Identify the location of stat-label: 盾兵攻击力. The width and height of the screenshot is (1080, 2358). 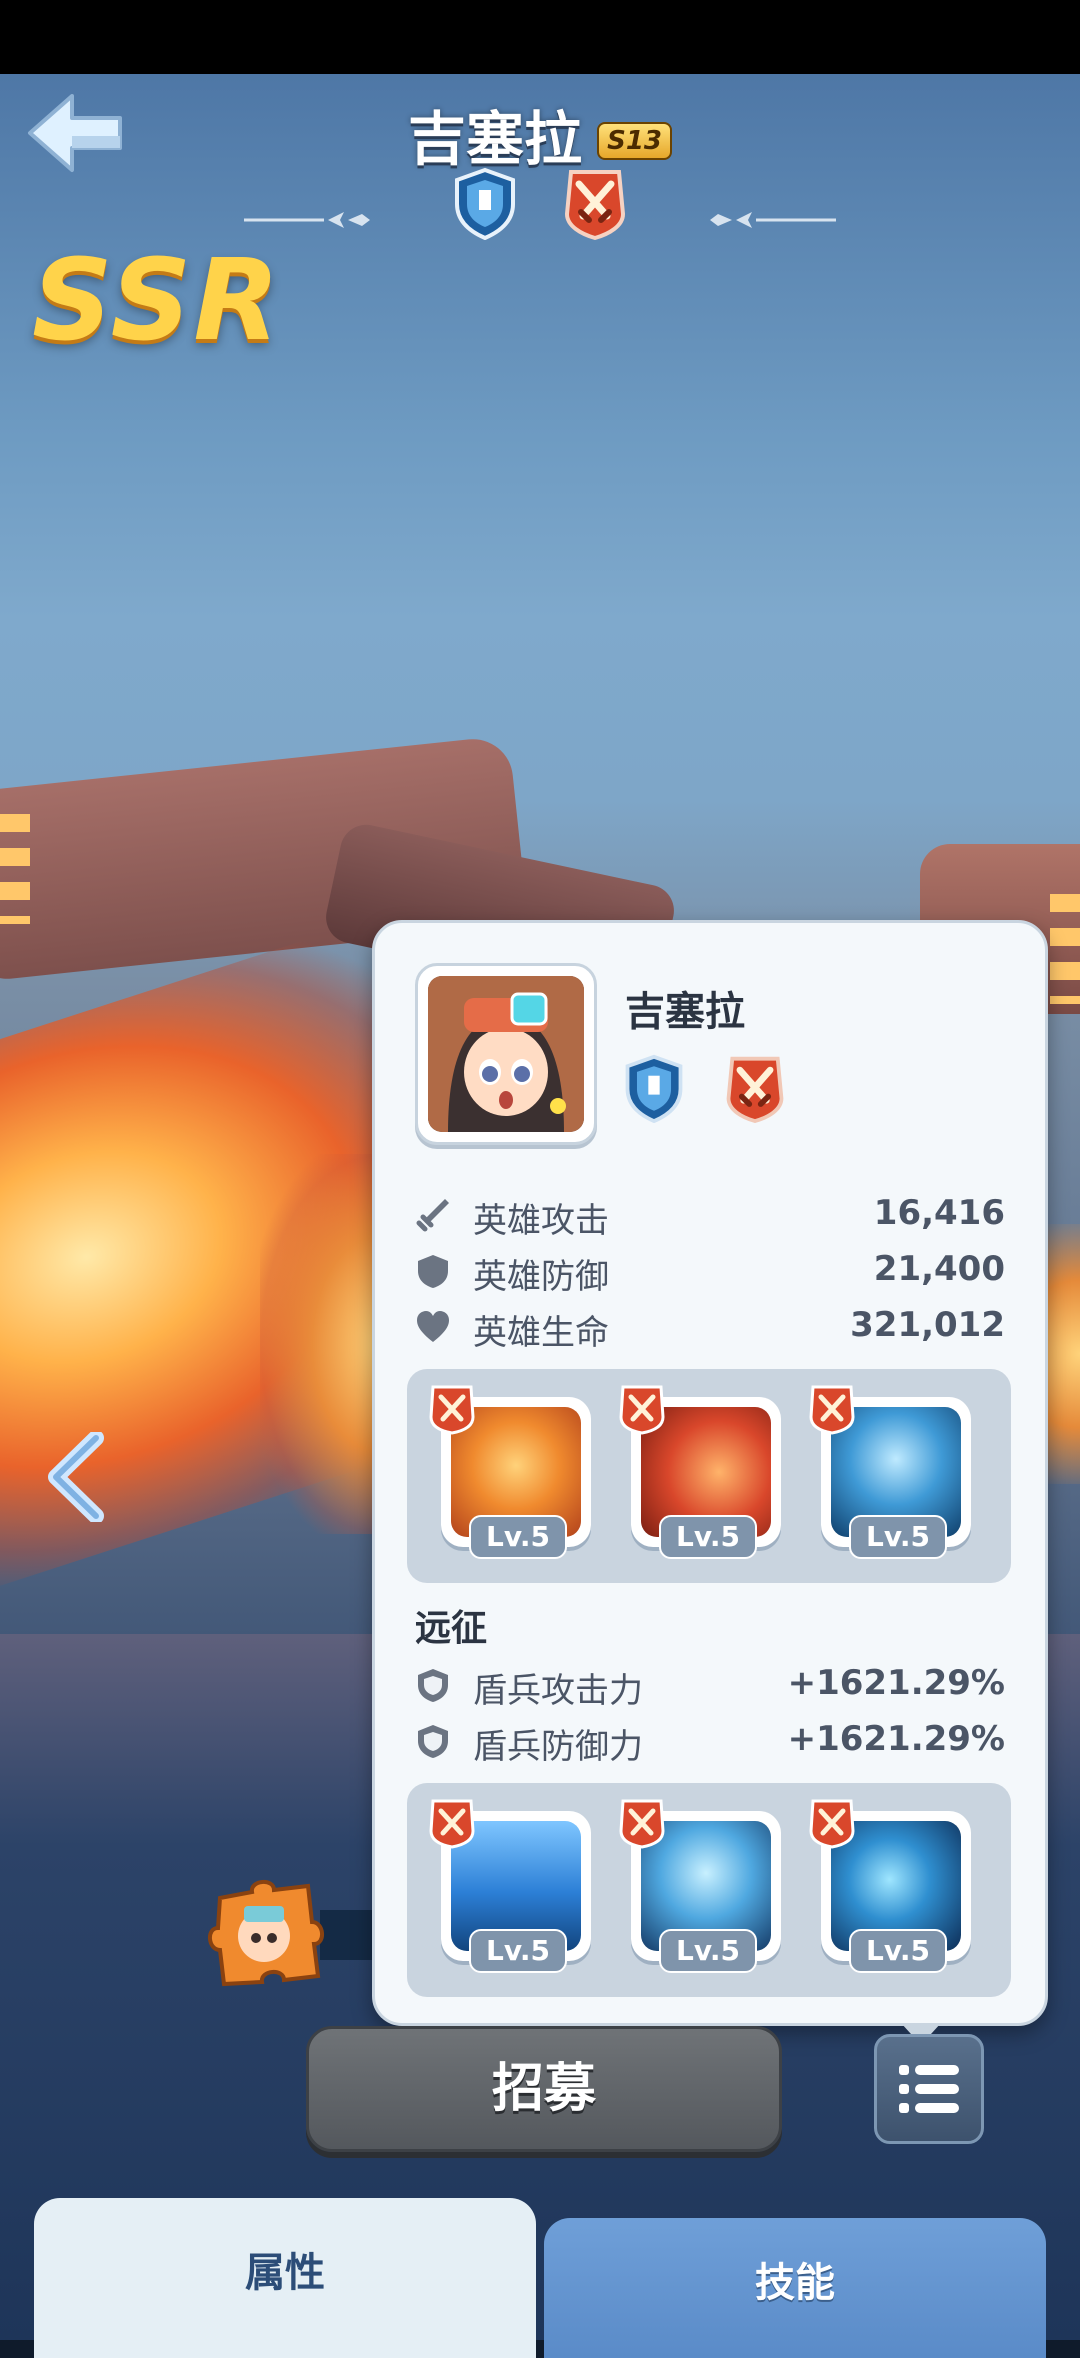
(558, 1691).